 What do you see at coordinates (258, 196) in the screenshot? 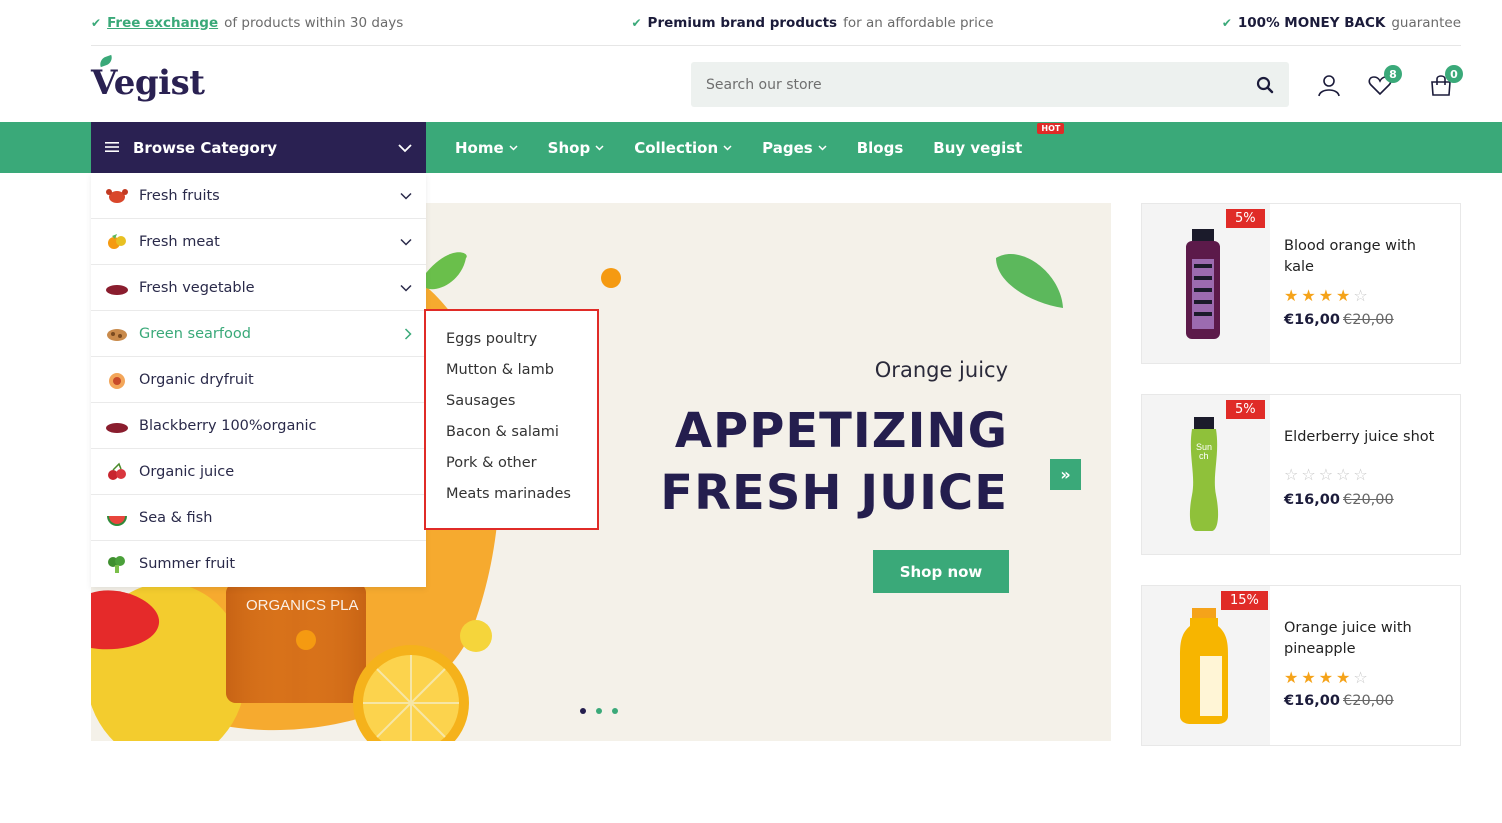
I see `category-item-fresh-fruits: Fresh fruits` at bounding box center [258, 196].